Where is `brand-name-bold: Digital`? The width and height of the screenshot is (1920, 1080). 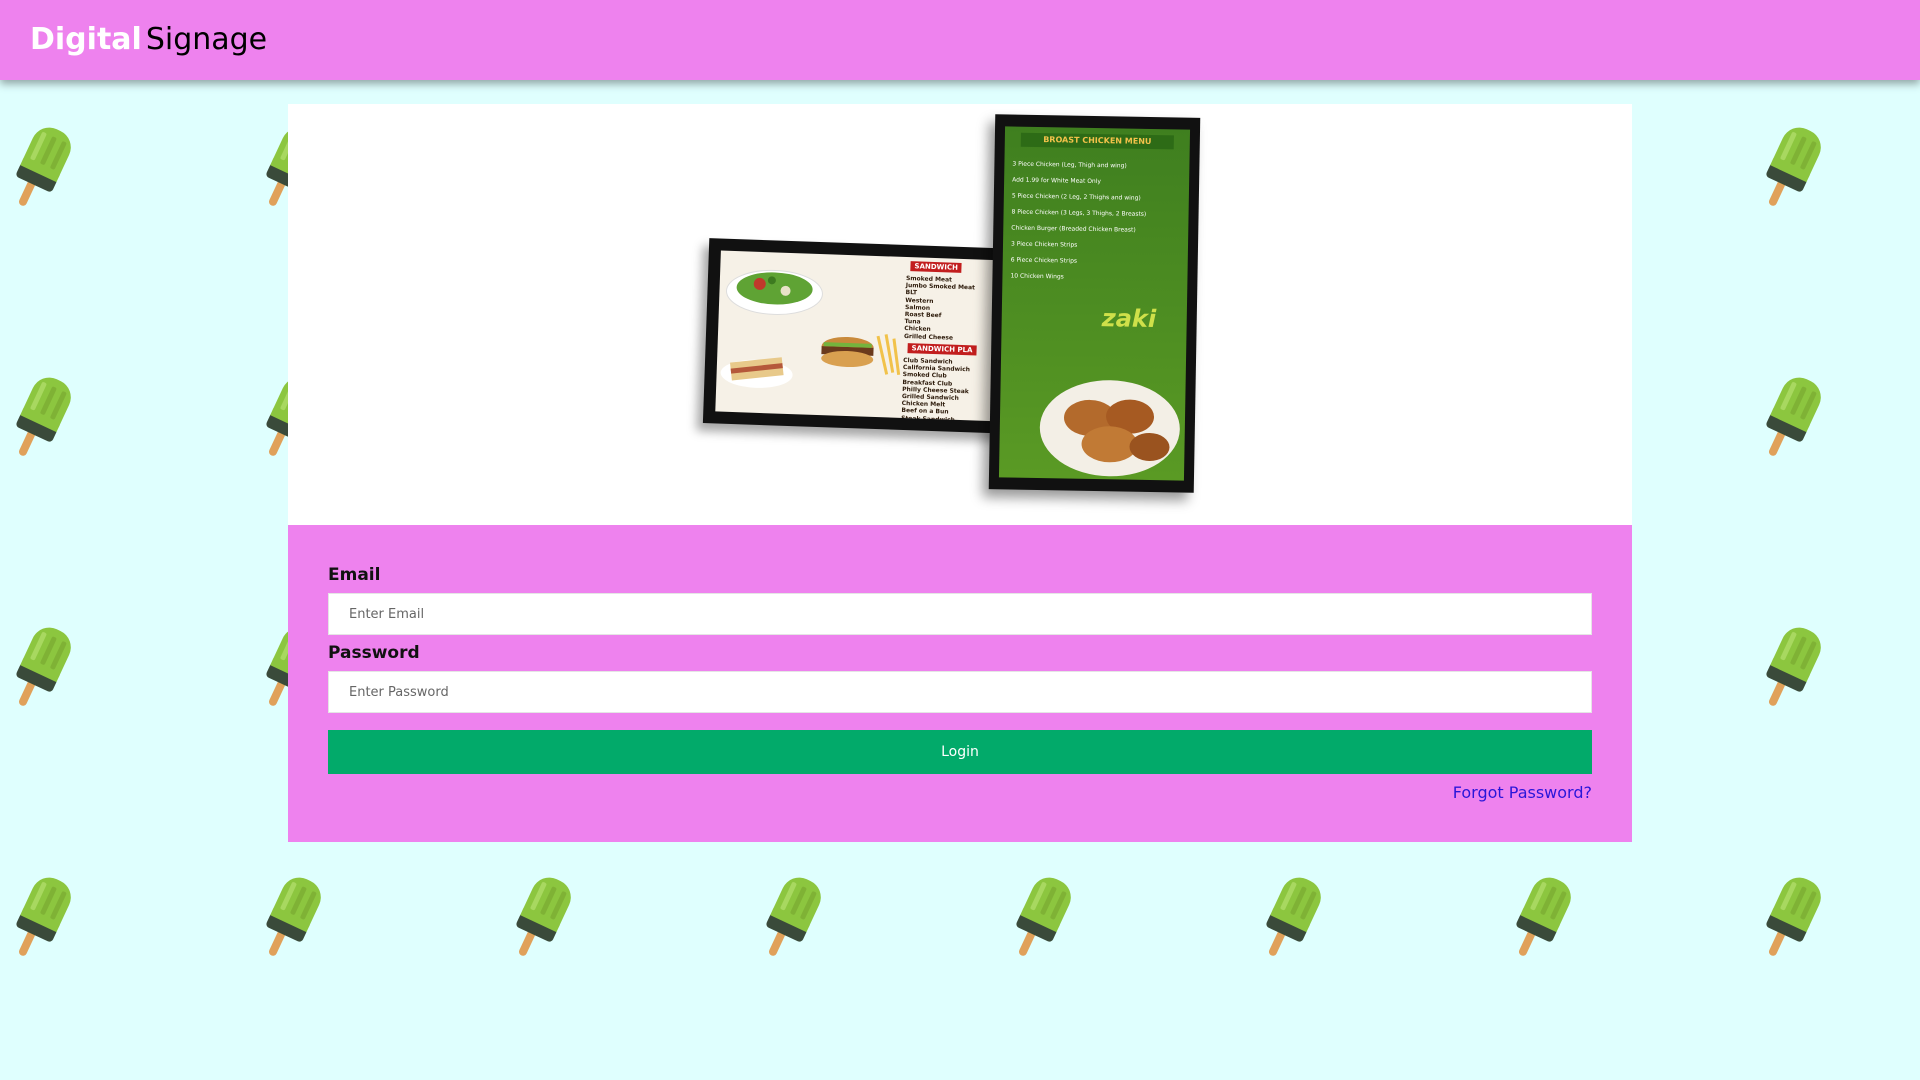 brand-name-bold: Digital is located at coordinates (86, 39).